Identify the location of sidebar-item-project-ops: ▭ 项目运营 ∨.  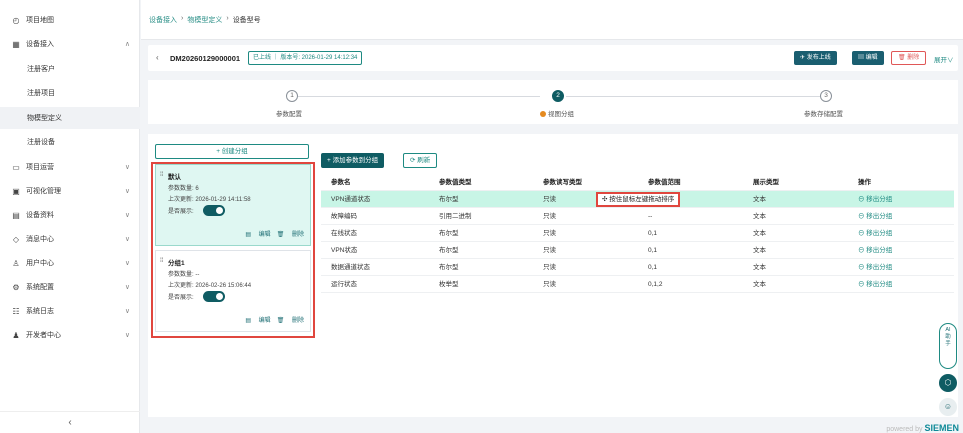
(70, 167).